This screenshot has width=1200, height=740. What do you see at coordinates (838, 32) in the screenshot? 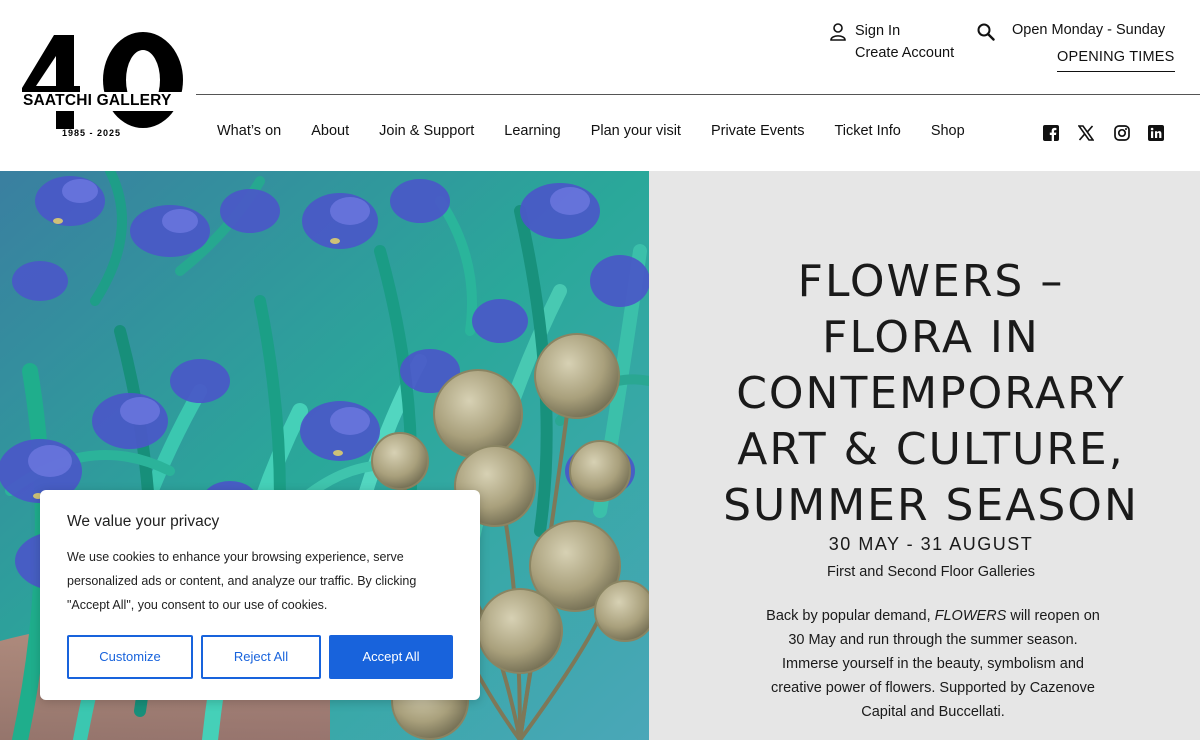
I see `user-icon` at bounding box center [838, 32].